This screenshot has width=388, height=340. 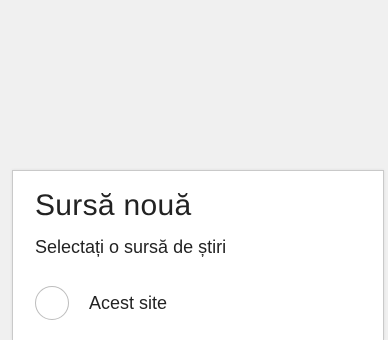 What do you see at coordinates (52, 303) in the screenshot?
I see `radio-button` at bounding box center [52, 303].